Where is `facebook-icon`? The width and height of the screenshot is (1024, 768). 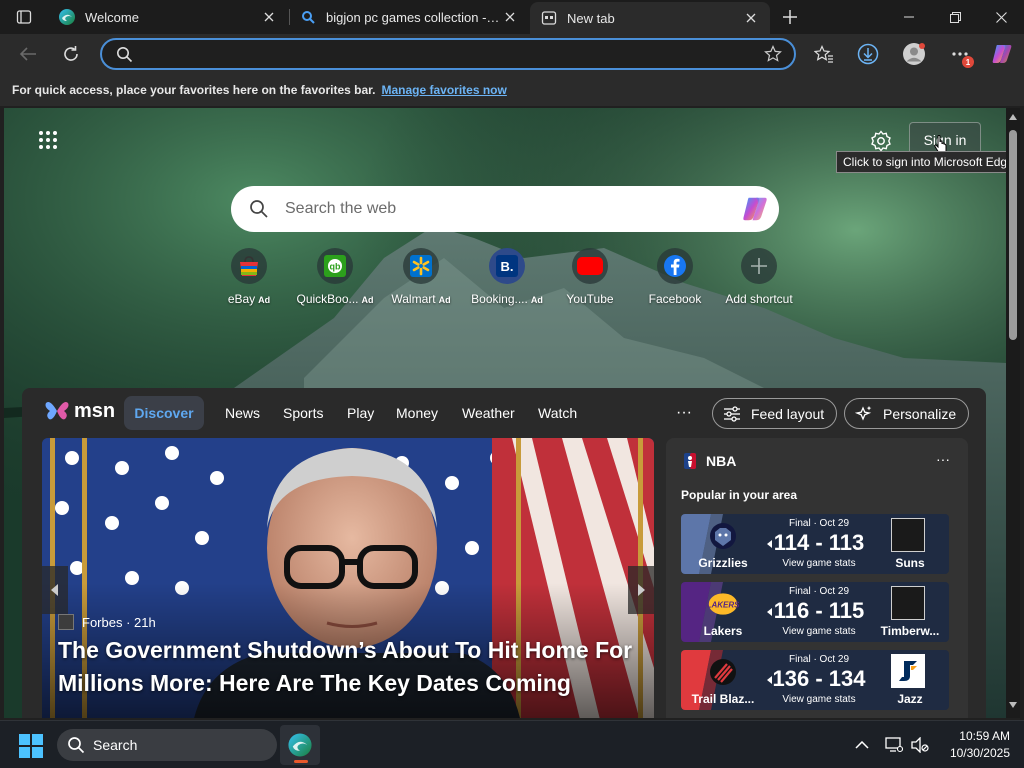 facebook-icon is located at coordinates (675, 266).